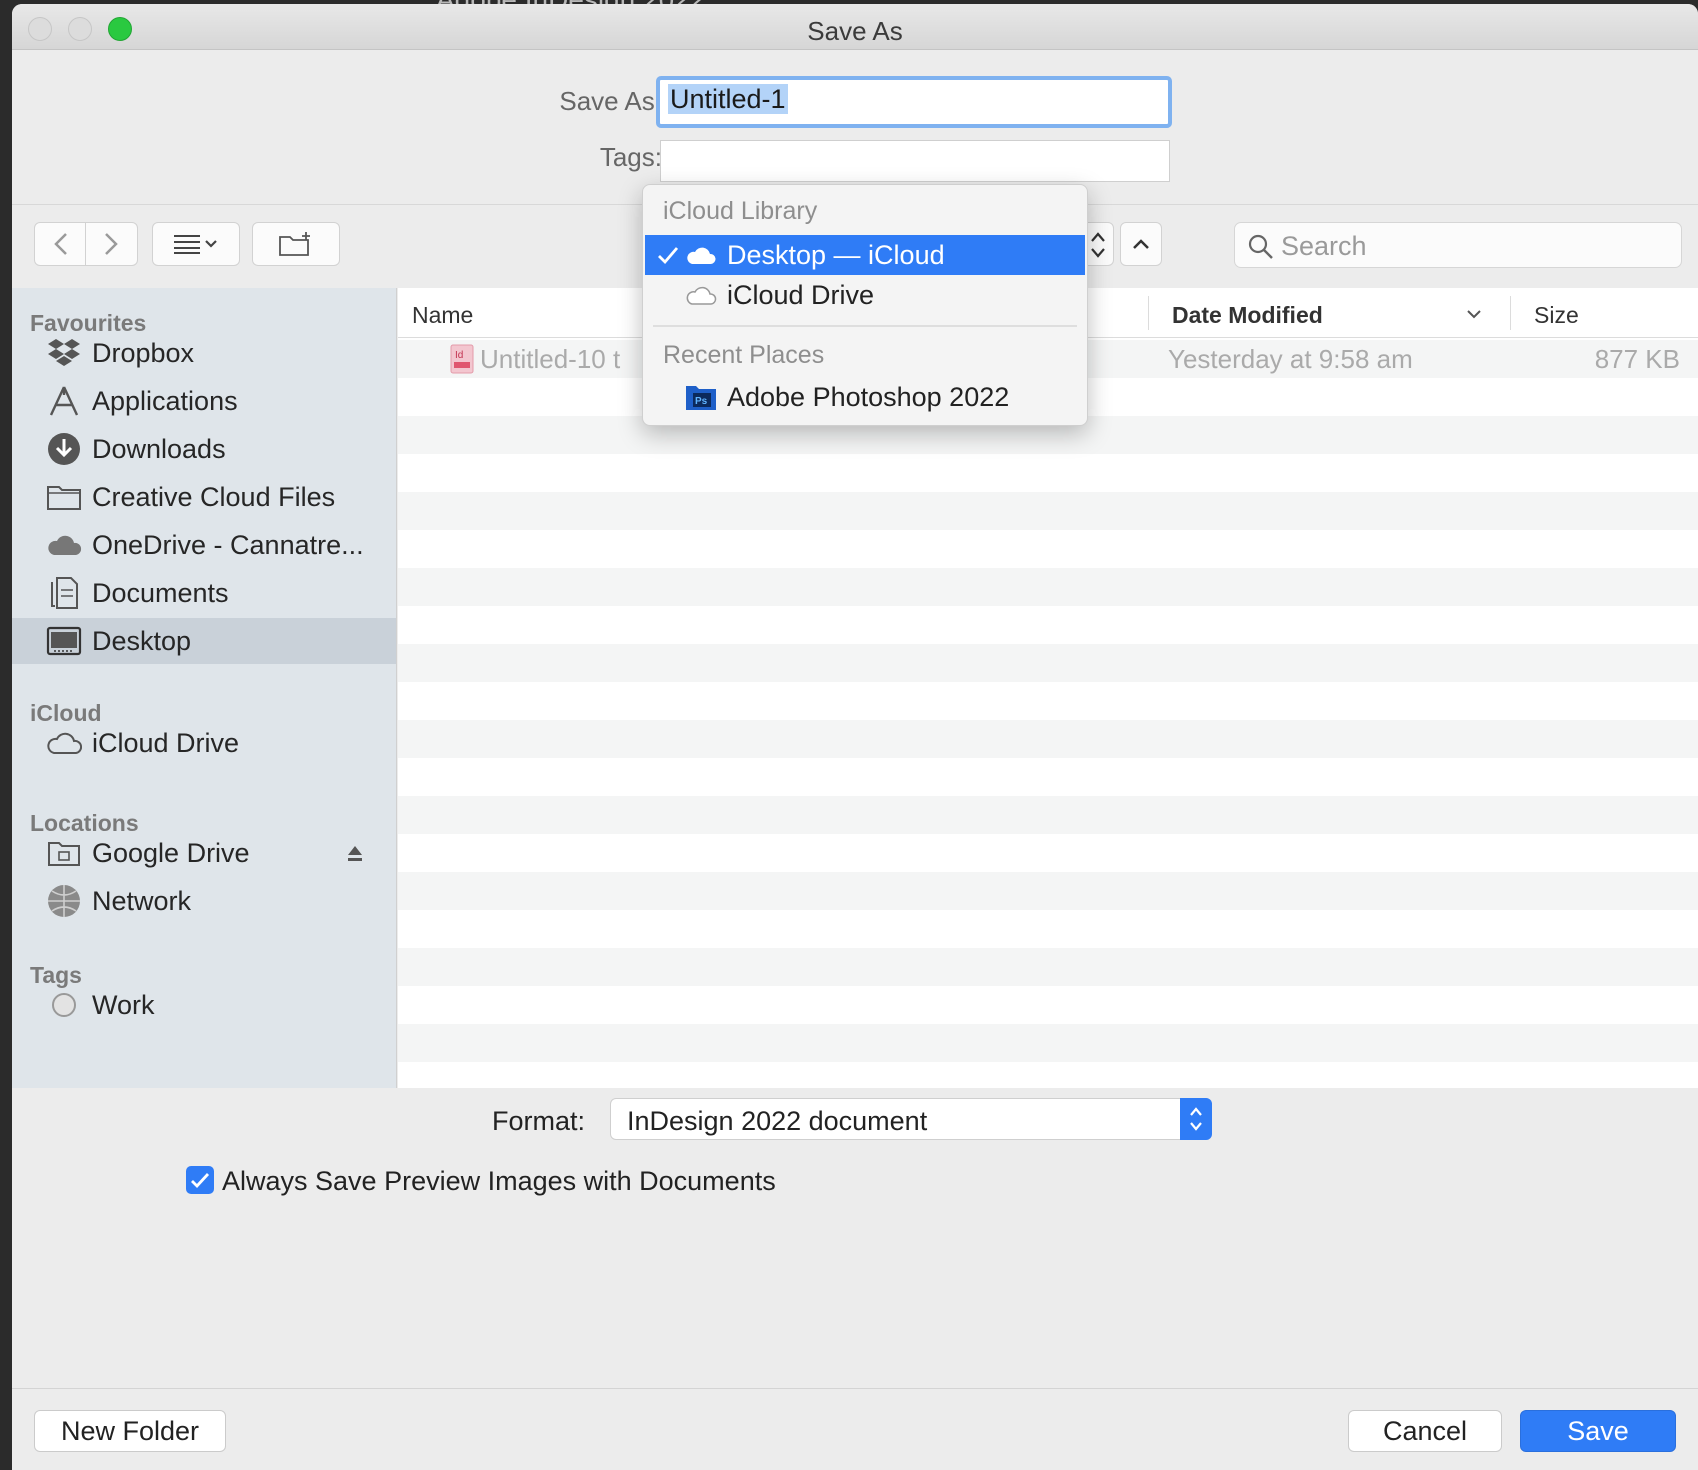 Image resolution: width=1698 pixels, height=1470 pixels. I want to click on documents-icon, so click(64, 593).